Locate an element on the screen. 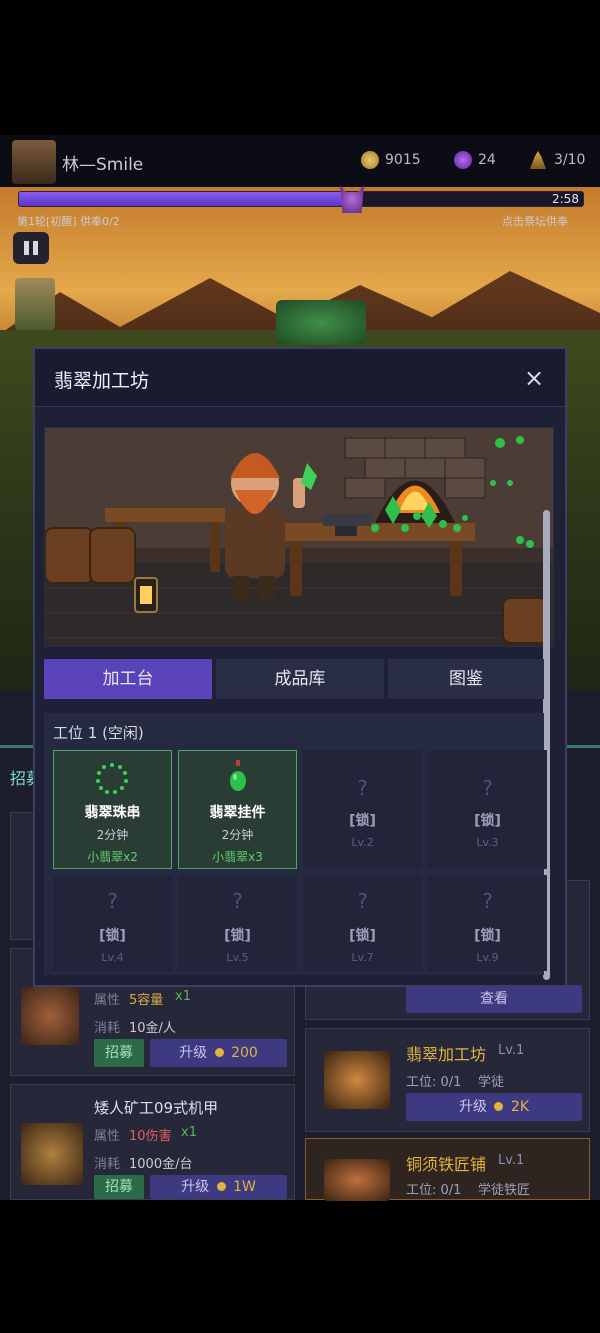 Image resolution: width=600 pixels, height=1333 pixels. attr-value: 5容量 is located at coordinates (146, 1000).